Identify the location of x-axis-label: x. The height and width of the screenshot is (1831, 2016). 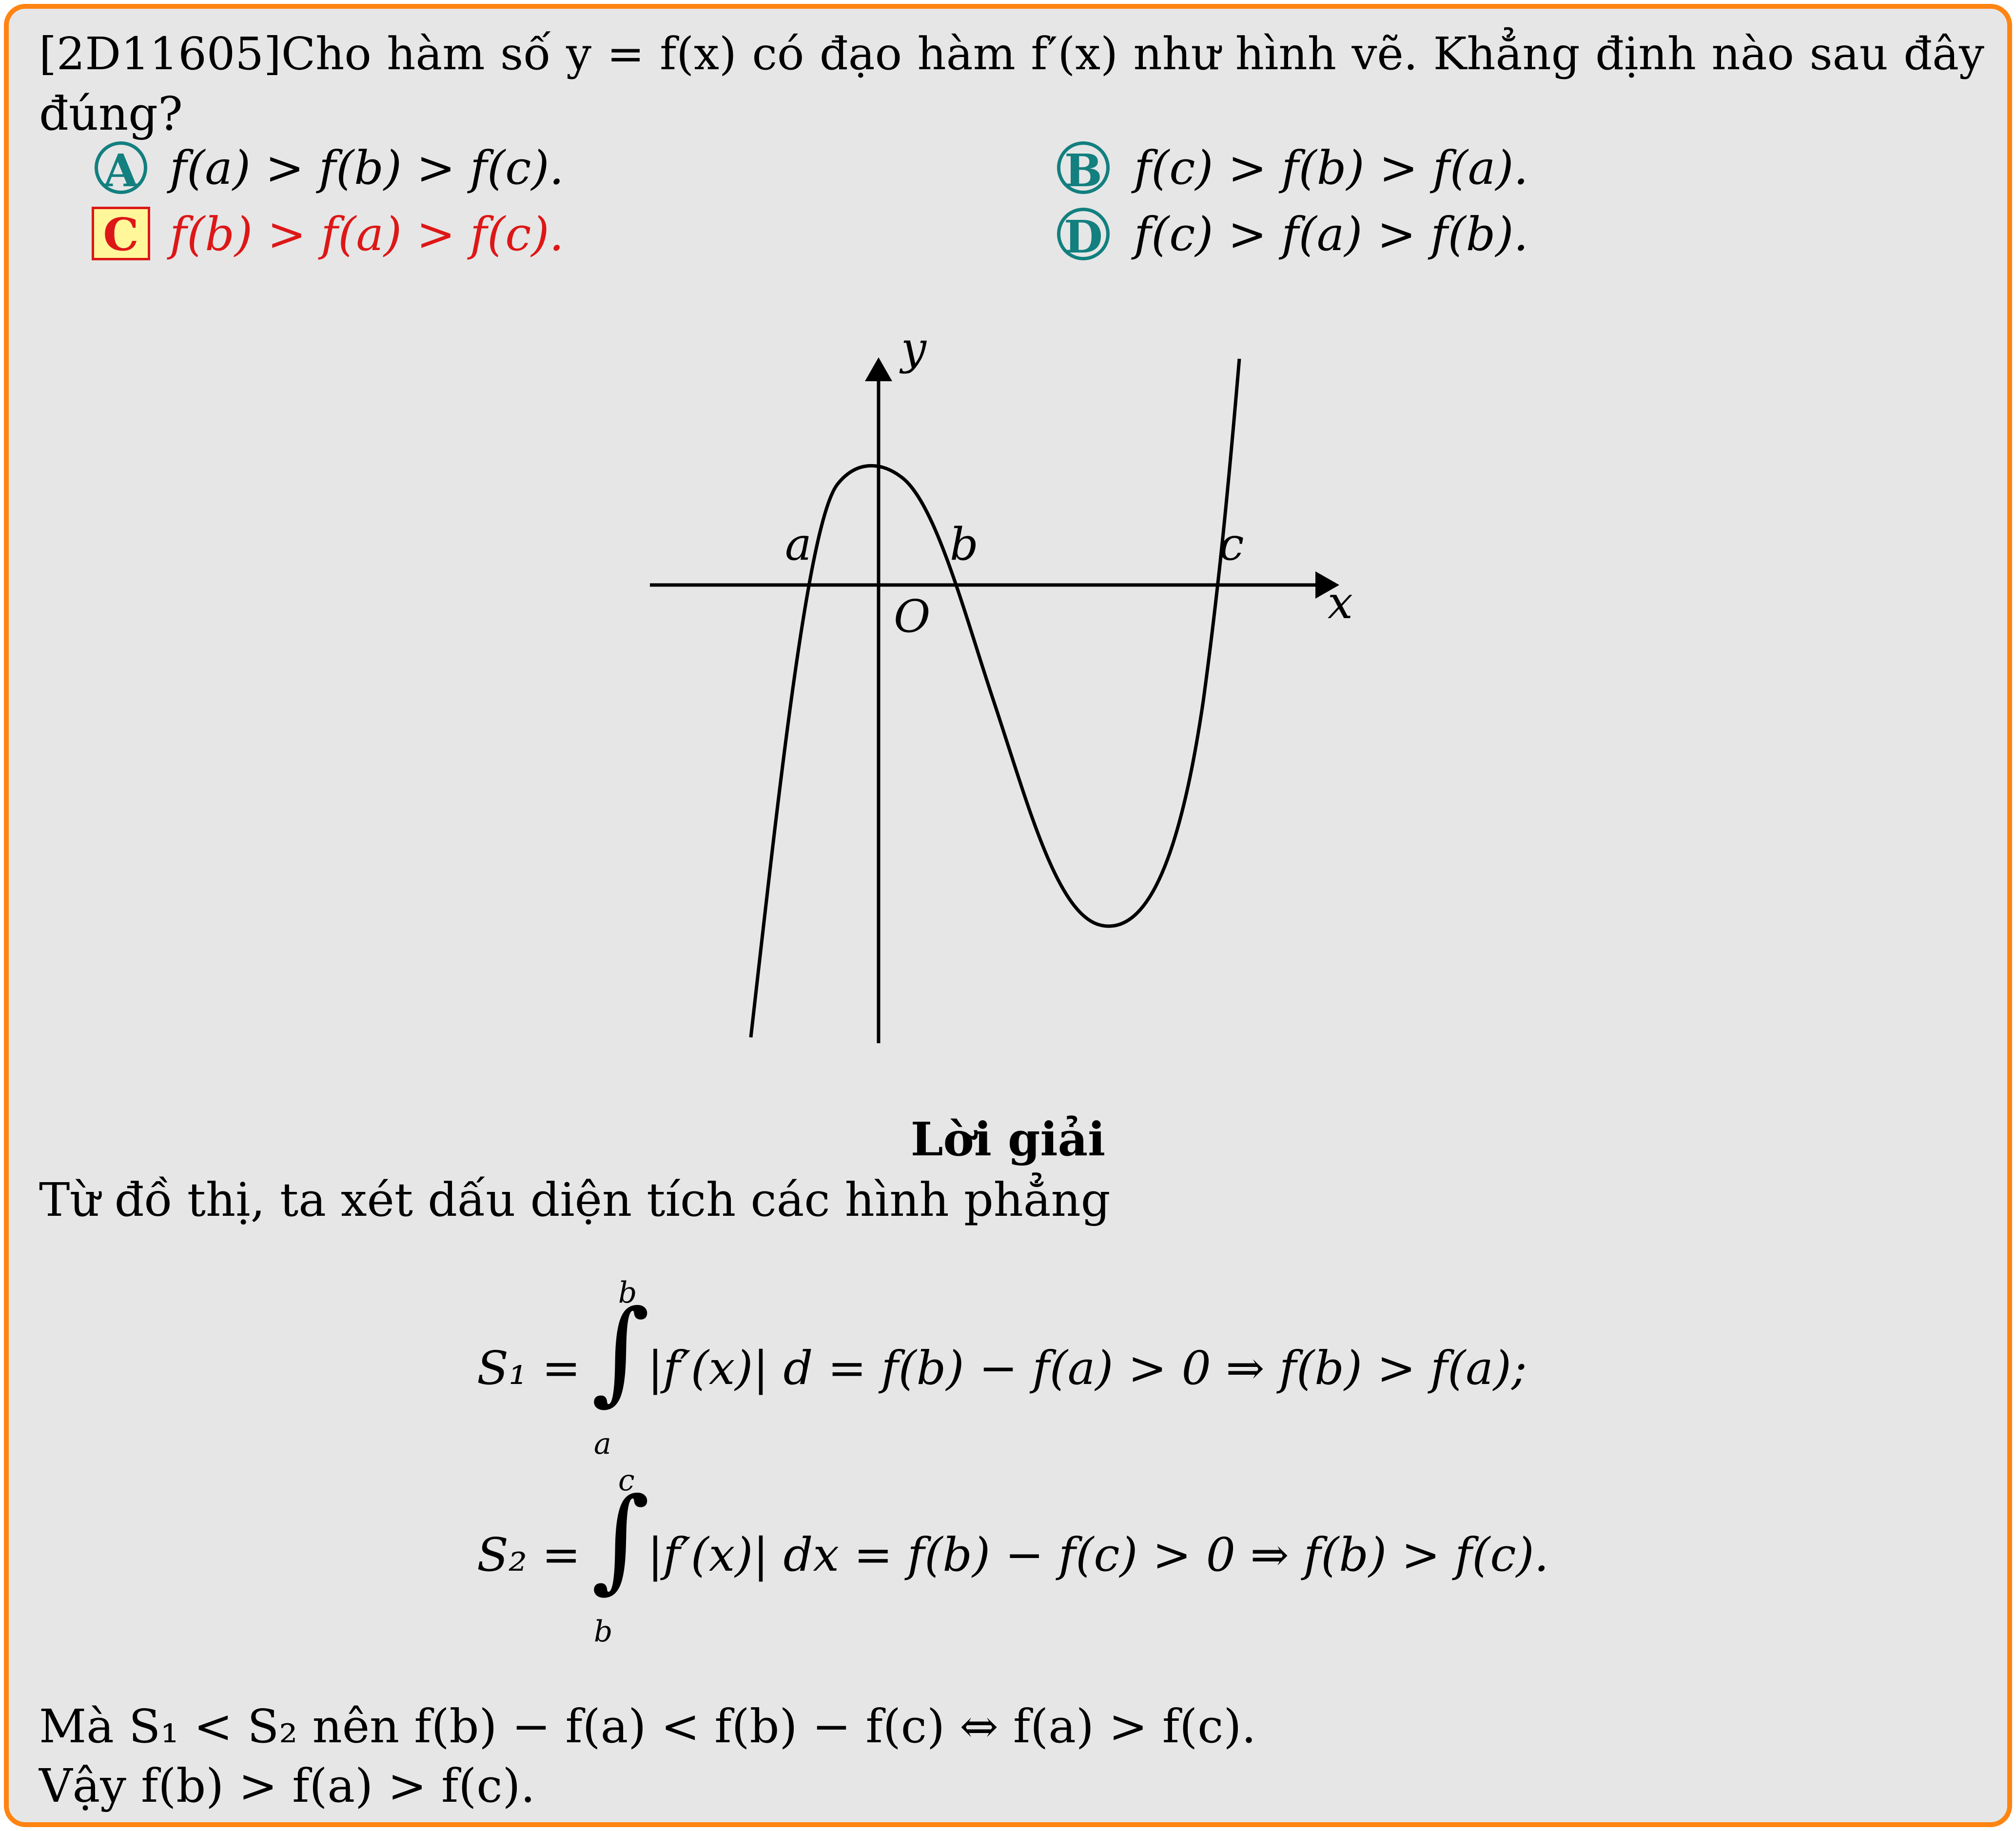
(1340, 603).